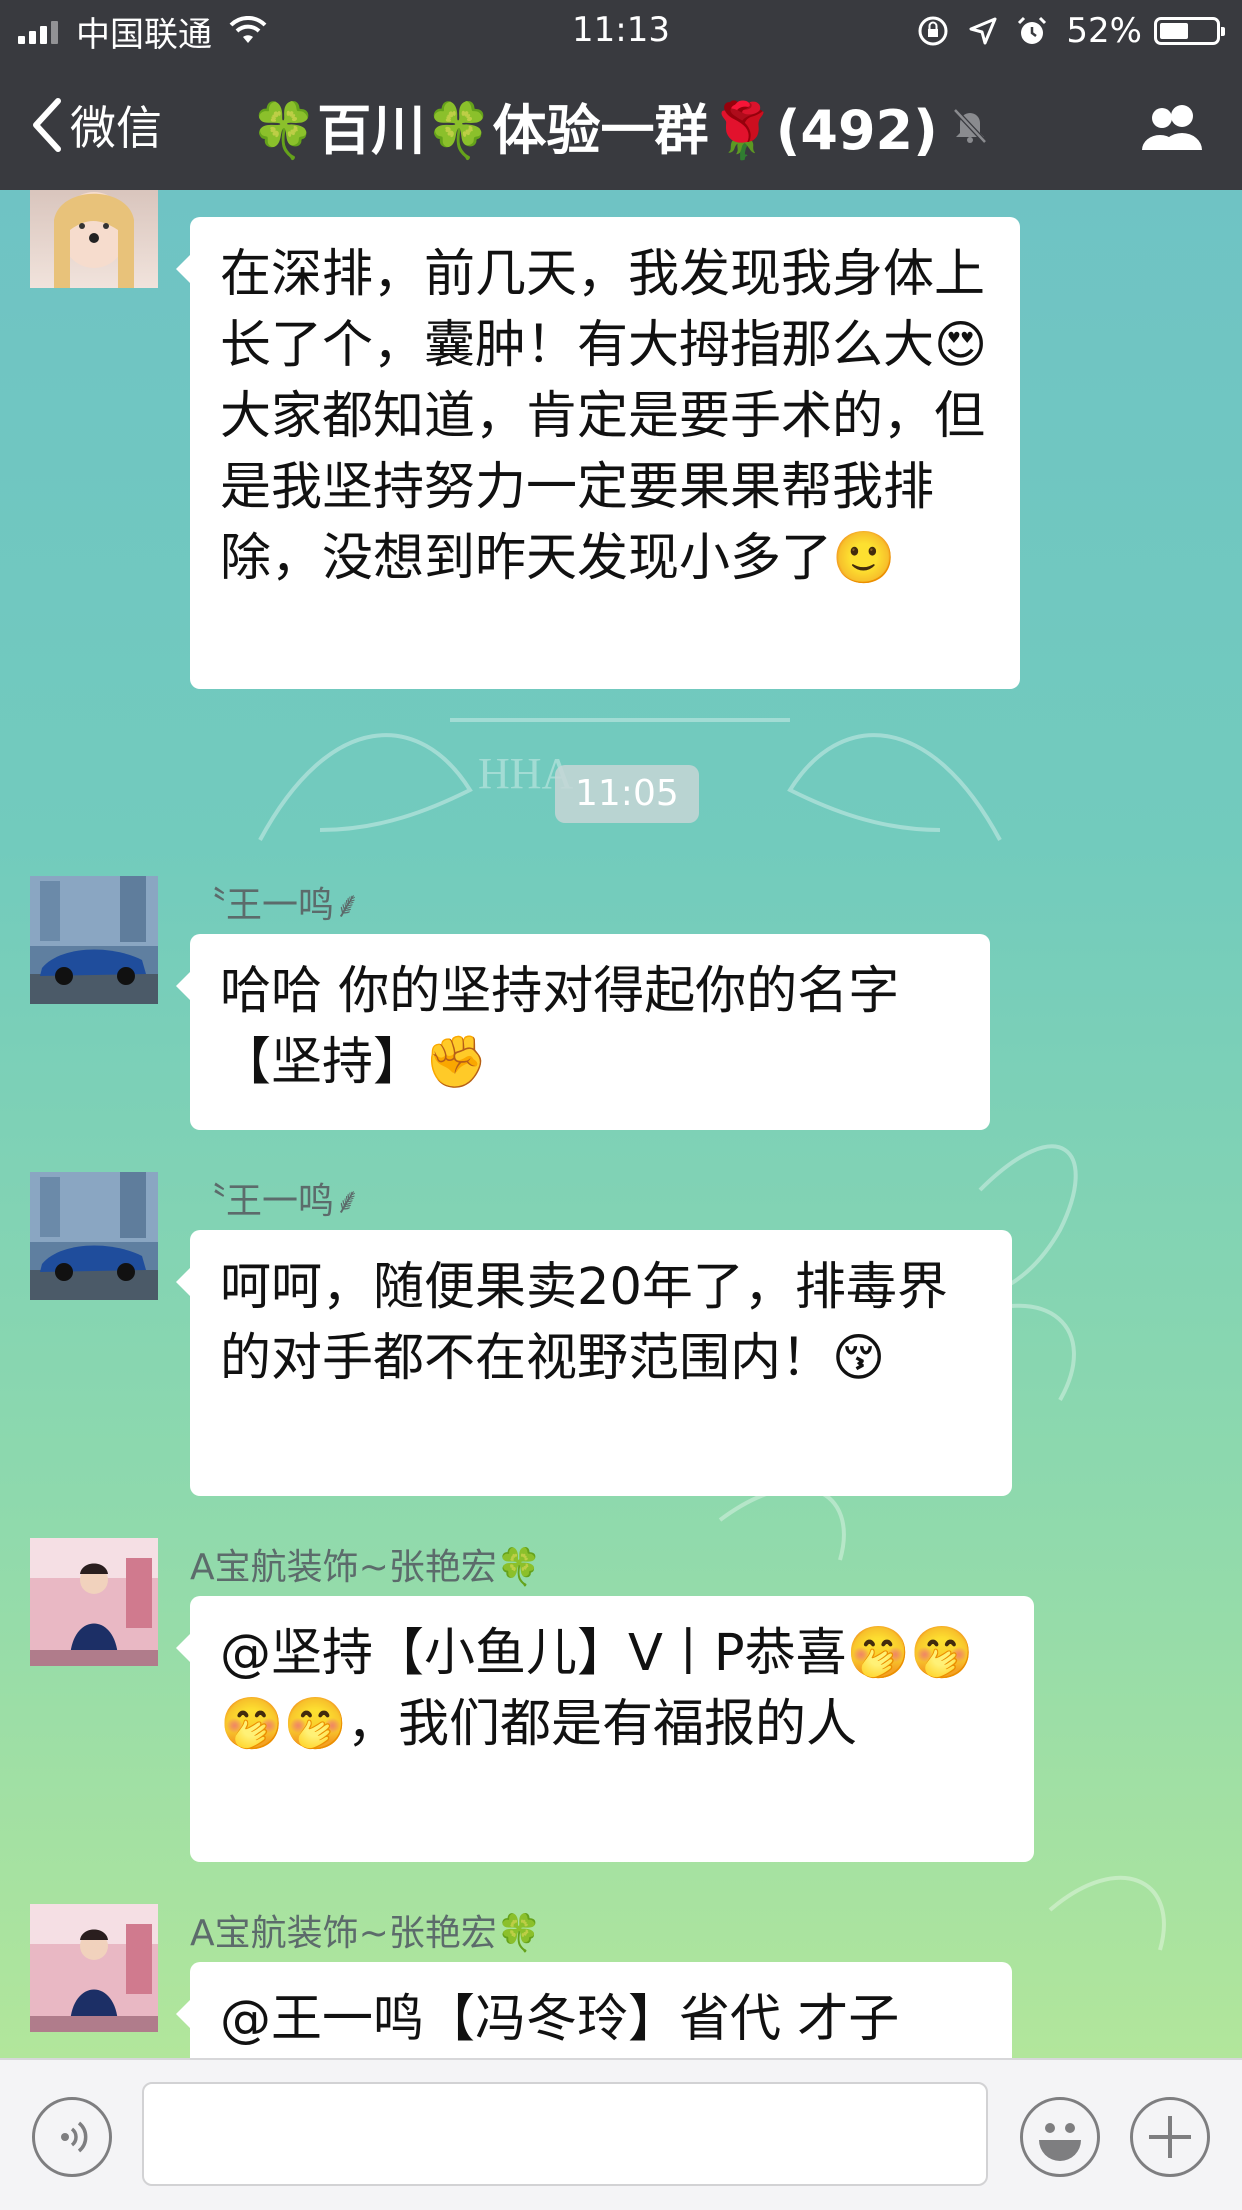 The image size is (1242, 2210). I want to click on navigation-bar: 微信 🍀百川🍀体验一群🌹(492), so click(621, 126).